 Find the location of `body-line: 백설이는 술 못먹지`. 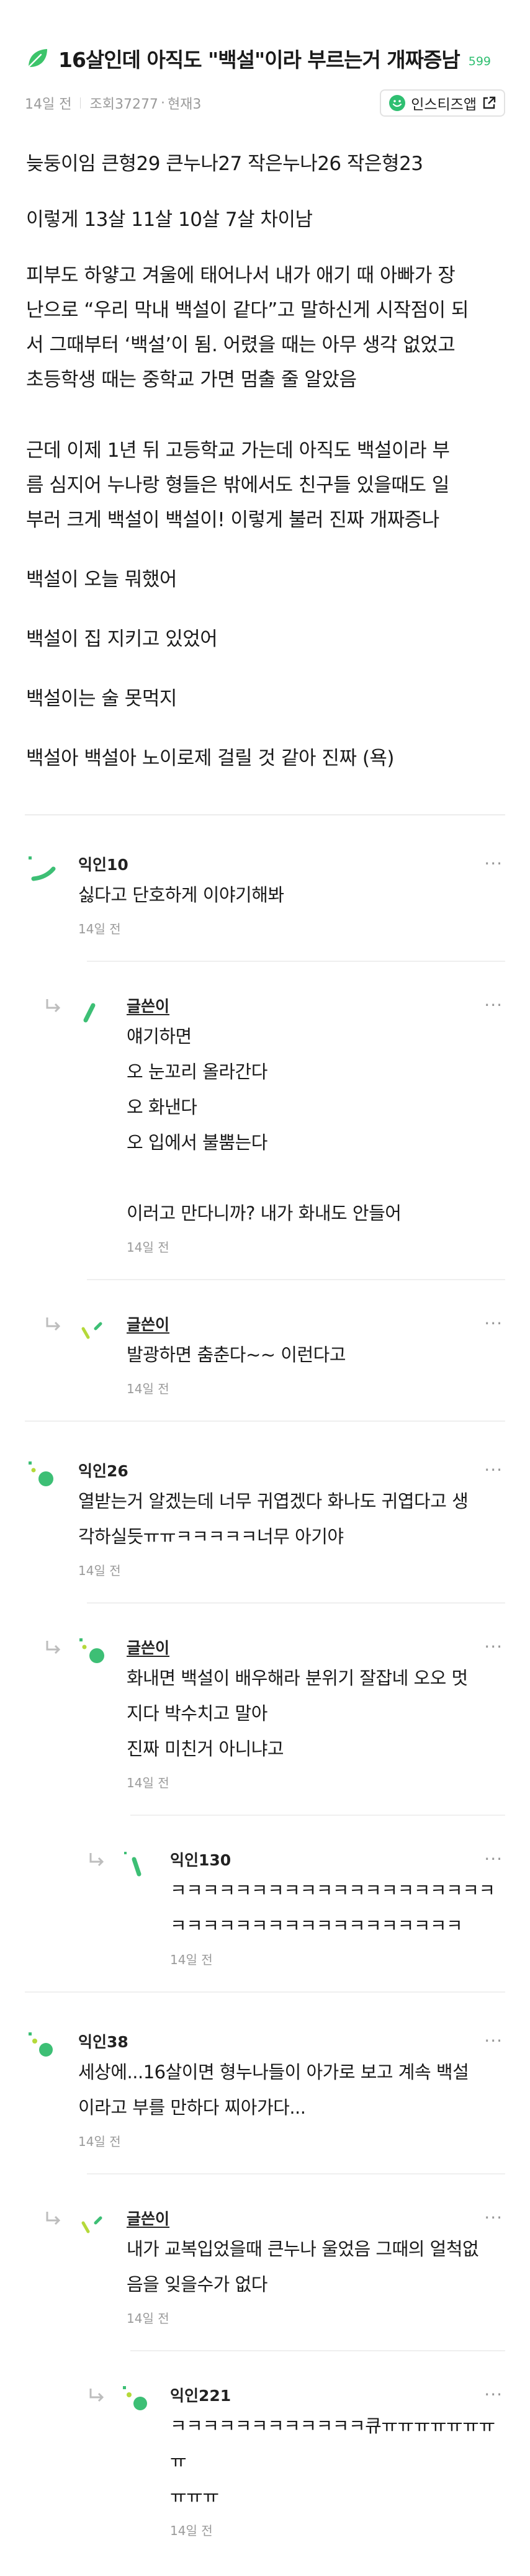

body-line: 백설이는 술 못먹지 is located at coordinates (102, 699).